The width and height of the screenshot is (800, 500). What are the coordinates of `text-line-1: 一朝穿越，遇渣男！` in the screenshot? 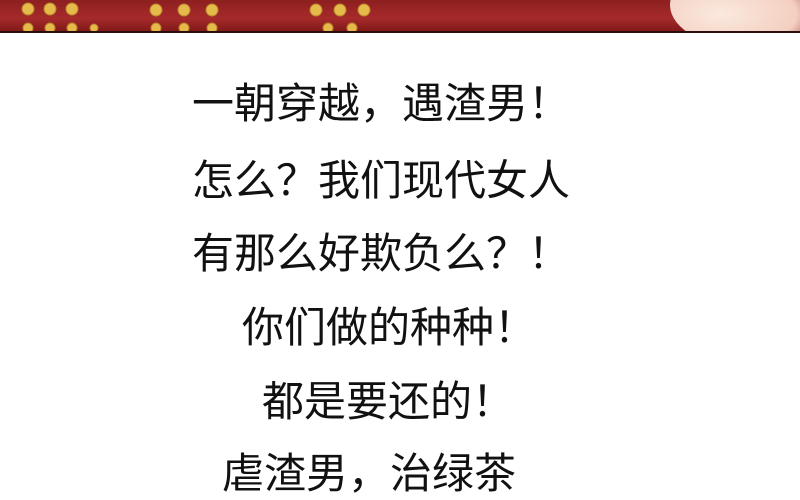 It's located at (381, 103).